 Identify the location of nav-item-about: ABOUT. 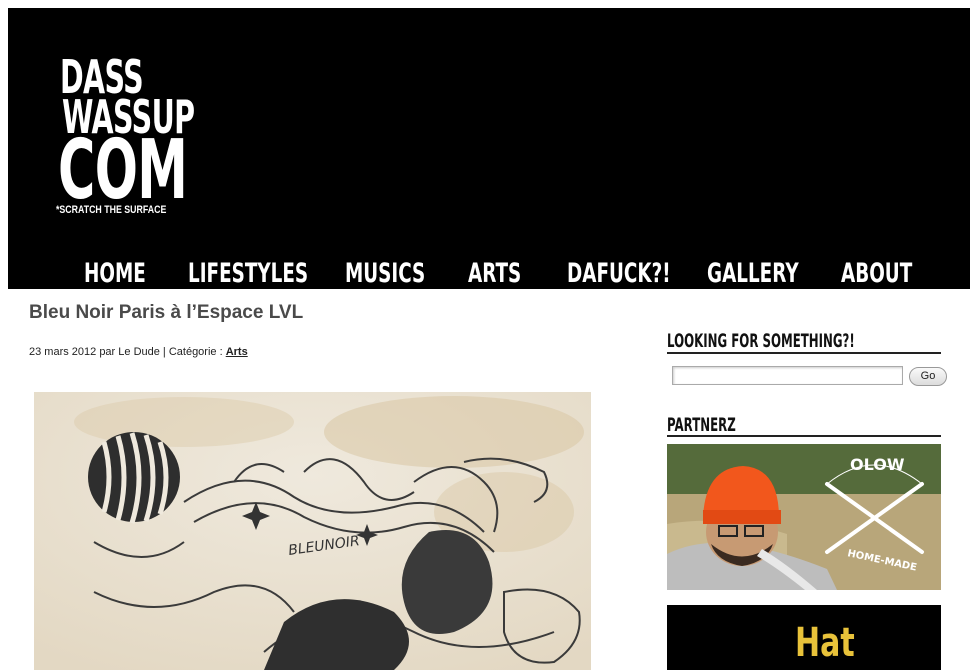
(876, 273).